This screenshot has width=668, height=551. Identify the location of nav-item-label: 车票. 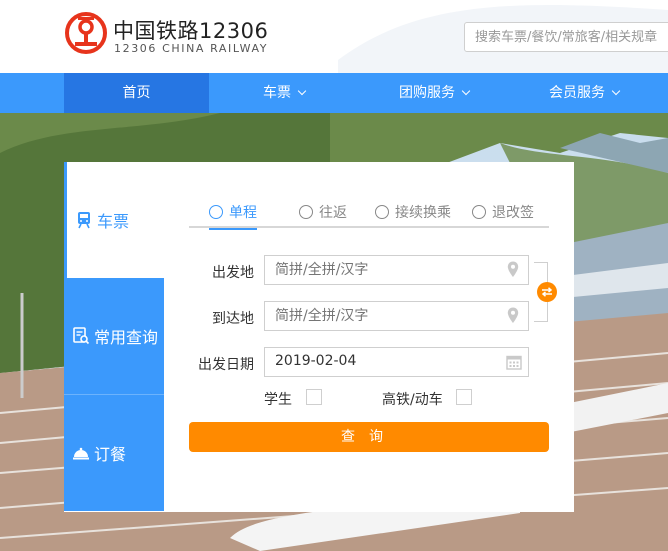
(277, 93).